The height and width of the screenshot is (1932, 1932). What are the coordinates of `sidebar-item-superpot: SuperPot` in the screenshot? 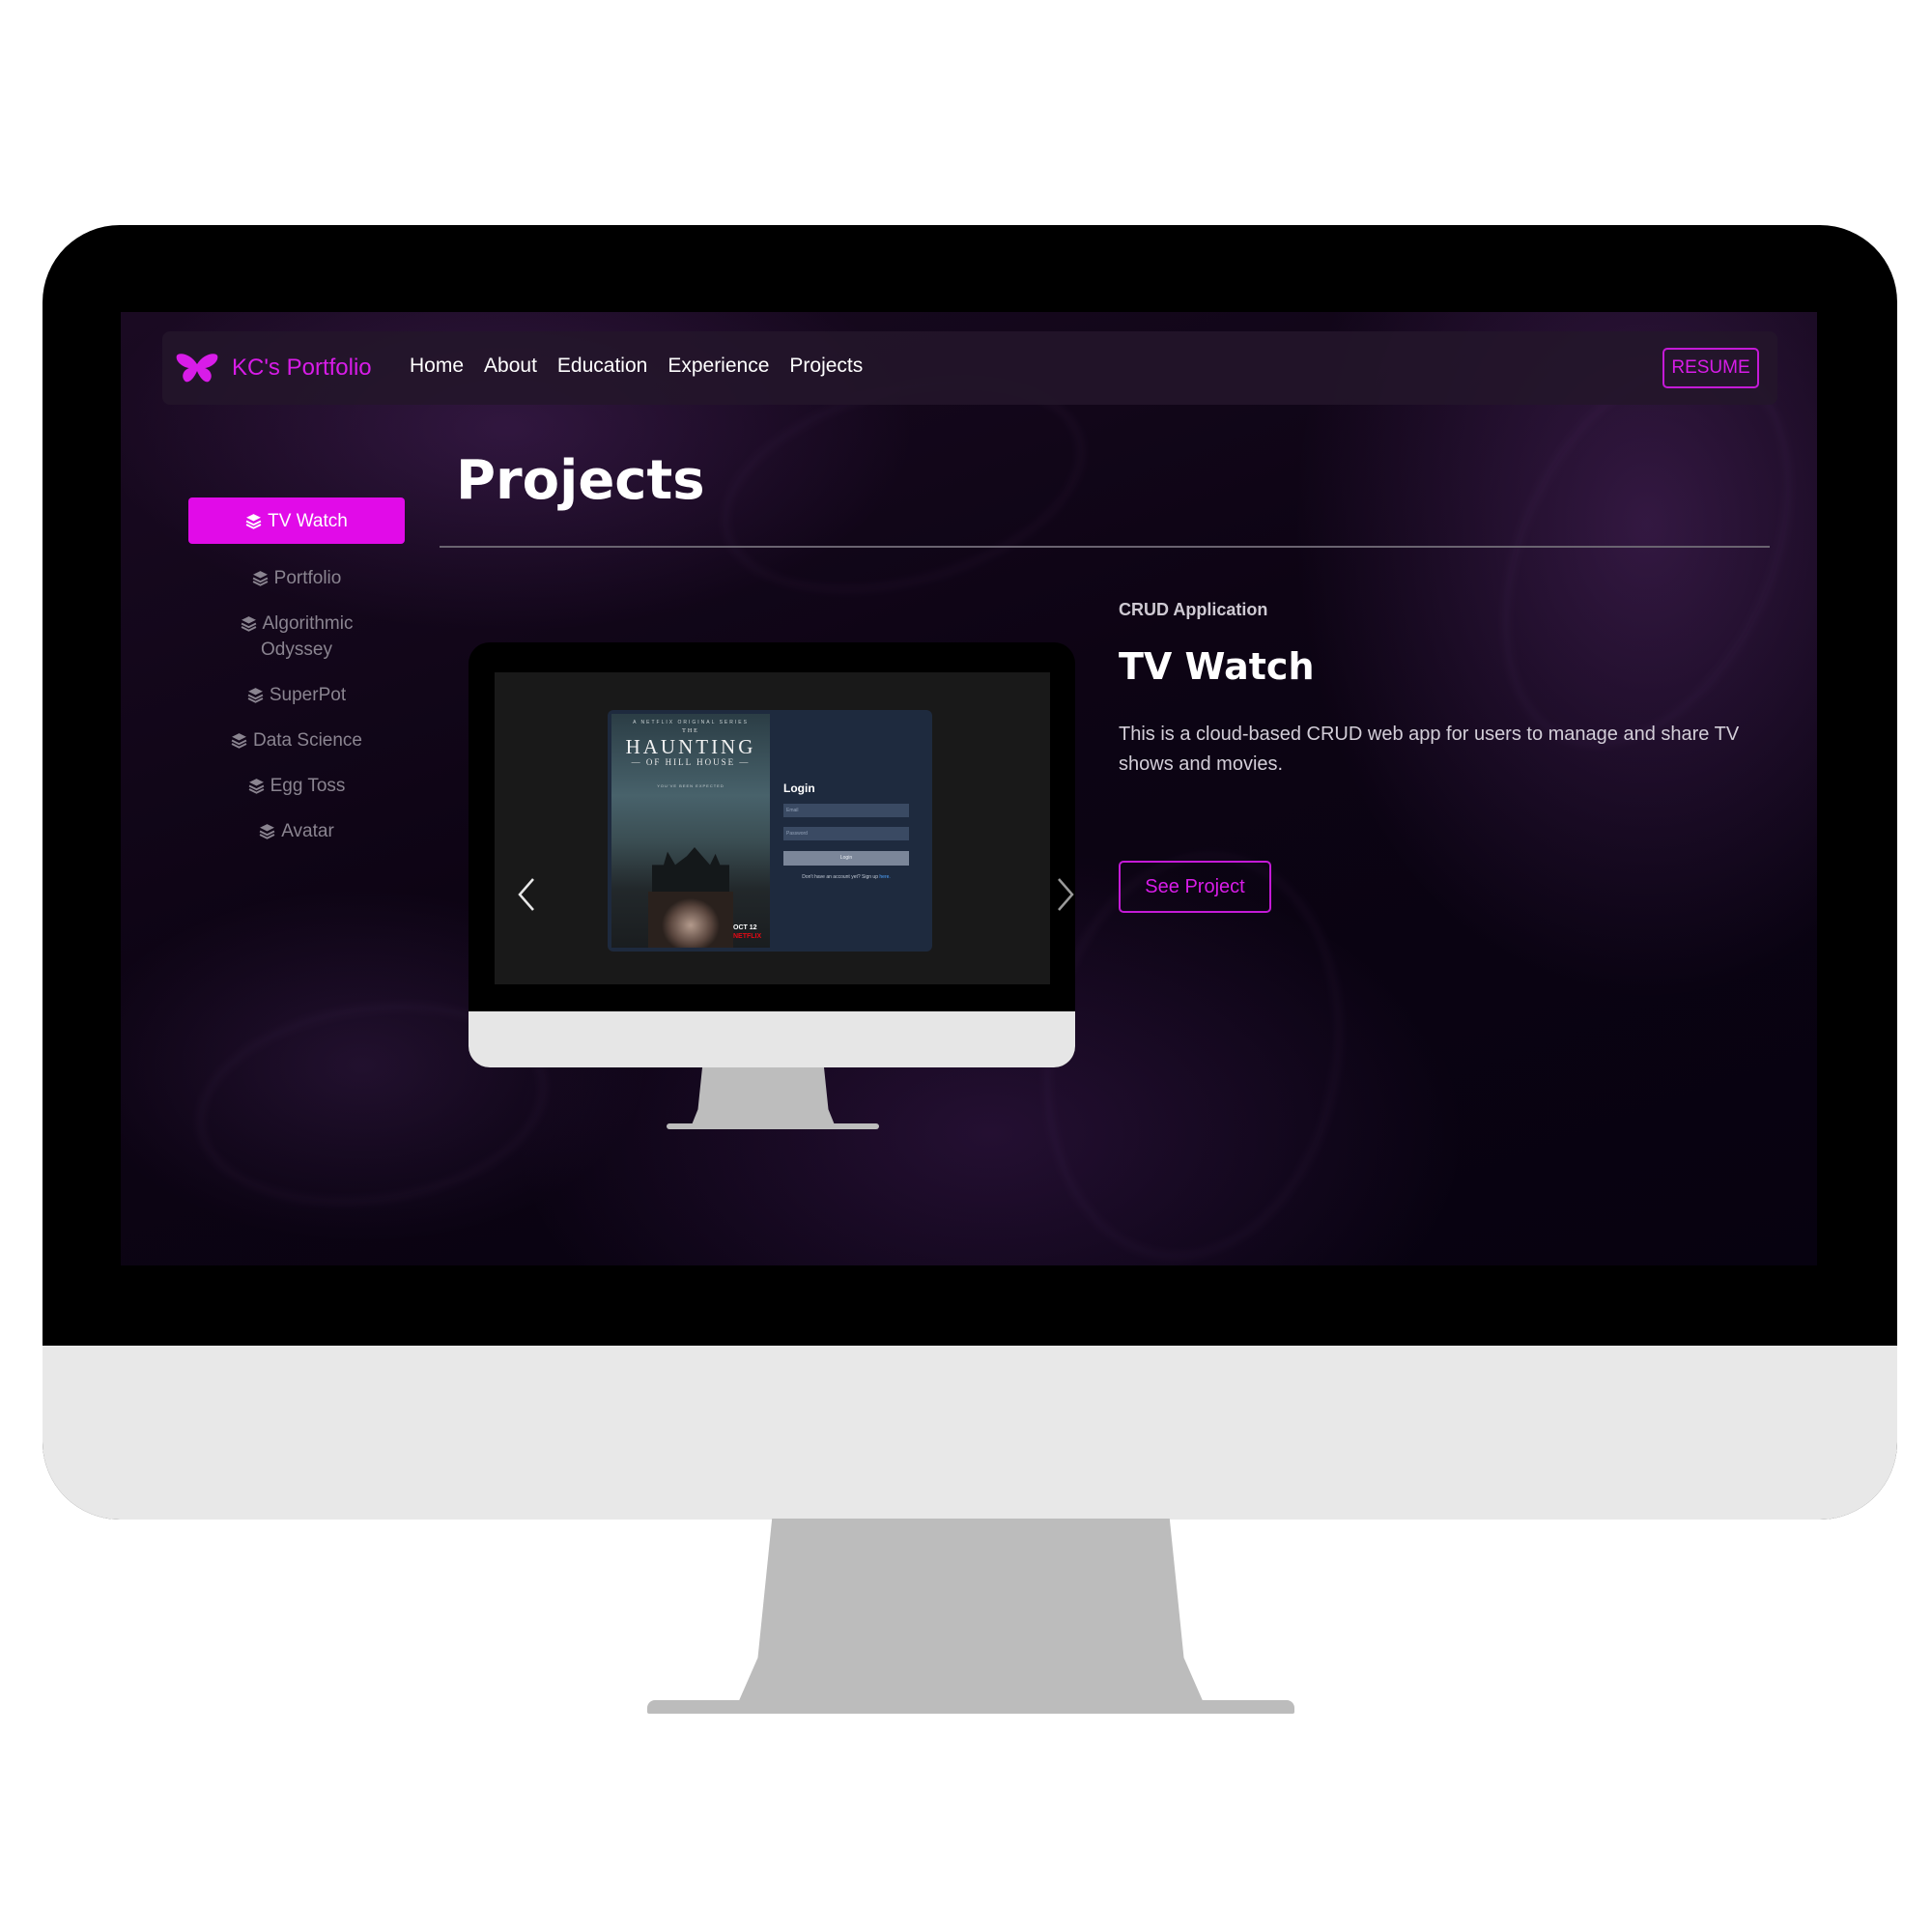 It's located at (296, 695).